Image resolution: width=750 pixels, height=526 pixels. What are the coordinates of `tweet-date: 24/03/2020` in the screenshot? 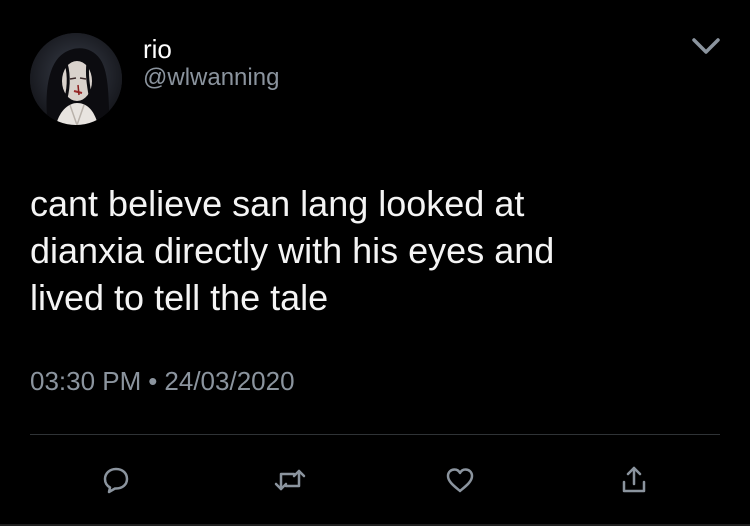 It's located at (229, 381).